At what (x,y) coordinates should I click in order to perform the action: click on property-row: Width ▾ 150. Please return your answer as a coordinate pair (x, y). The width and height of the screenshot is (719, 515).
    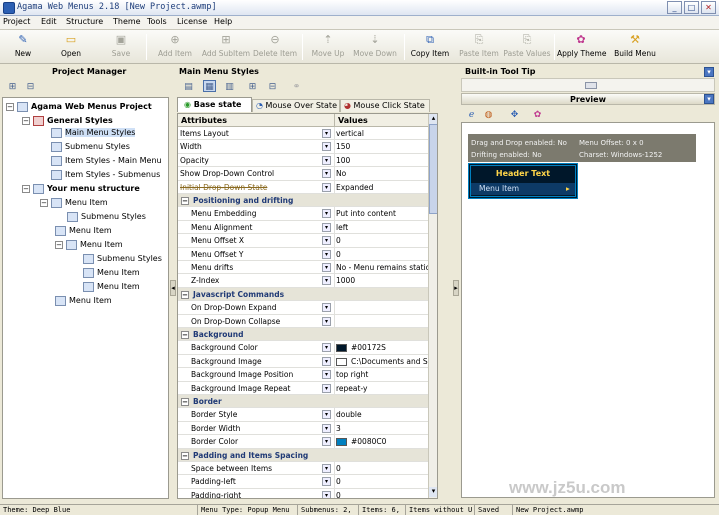
    Looking at the image, I should click on (307, 147).